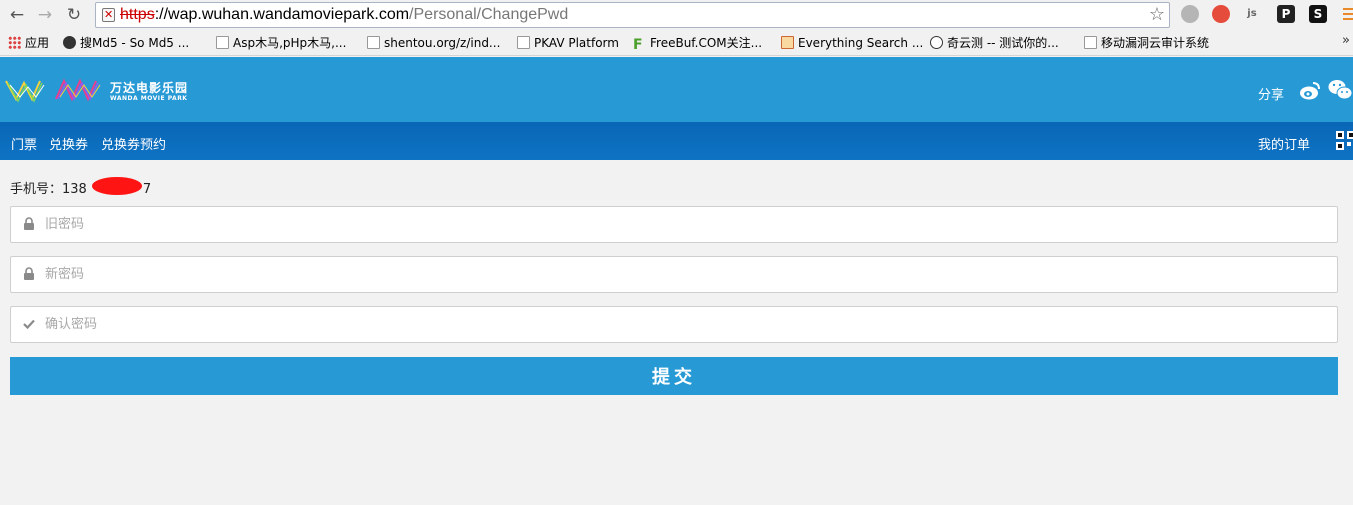  Describe the element at coordinates (1190, 14) in the screenshot. I see `globe-extension-icon` at that location.